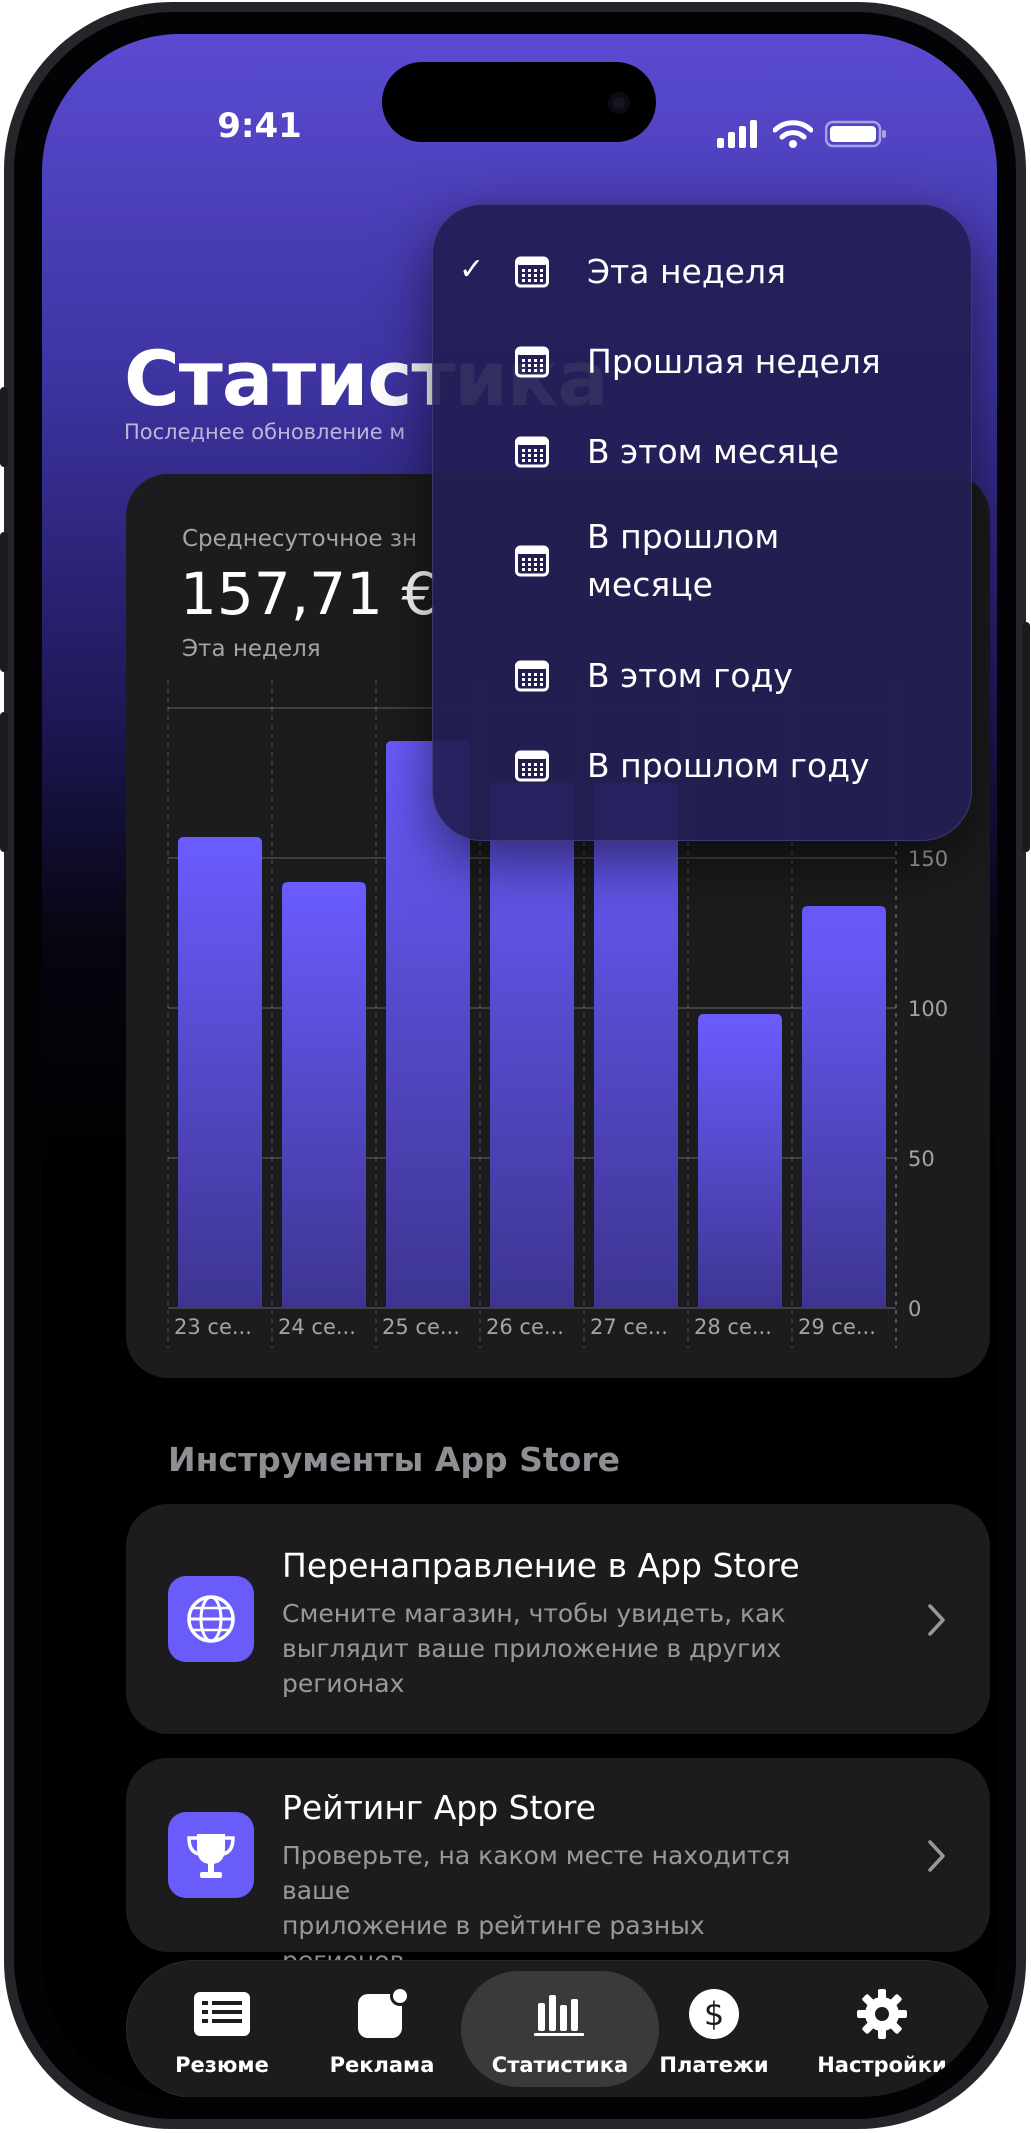  I want to click on period-option-label: Эта неделя, so click(686, 271).